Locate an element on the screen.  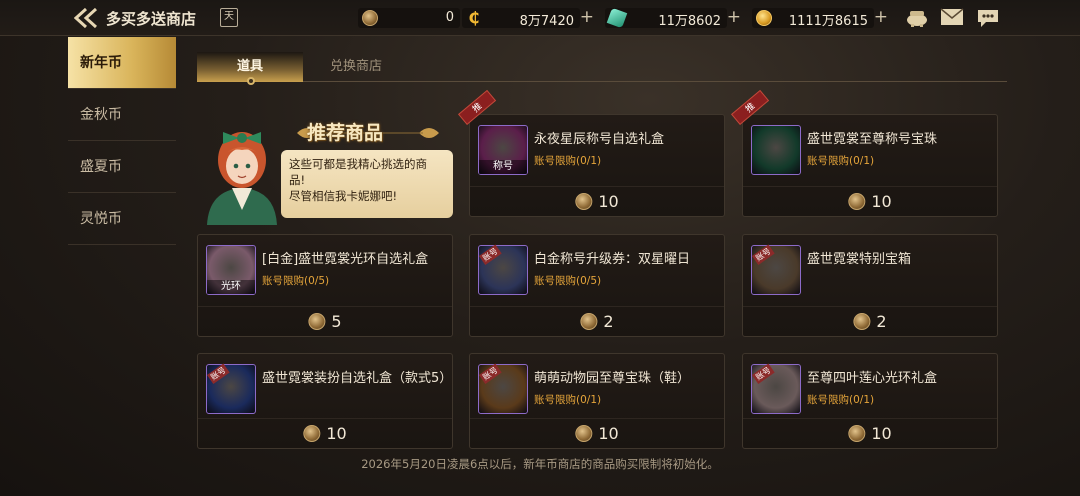
product-name: 盛世霓裳特别宝箱 is located at coordinates (859, 259).